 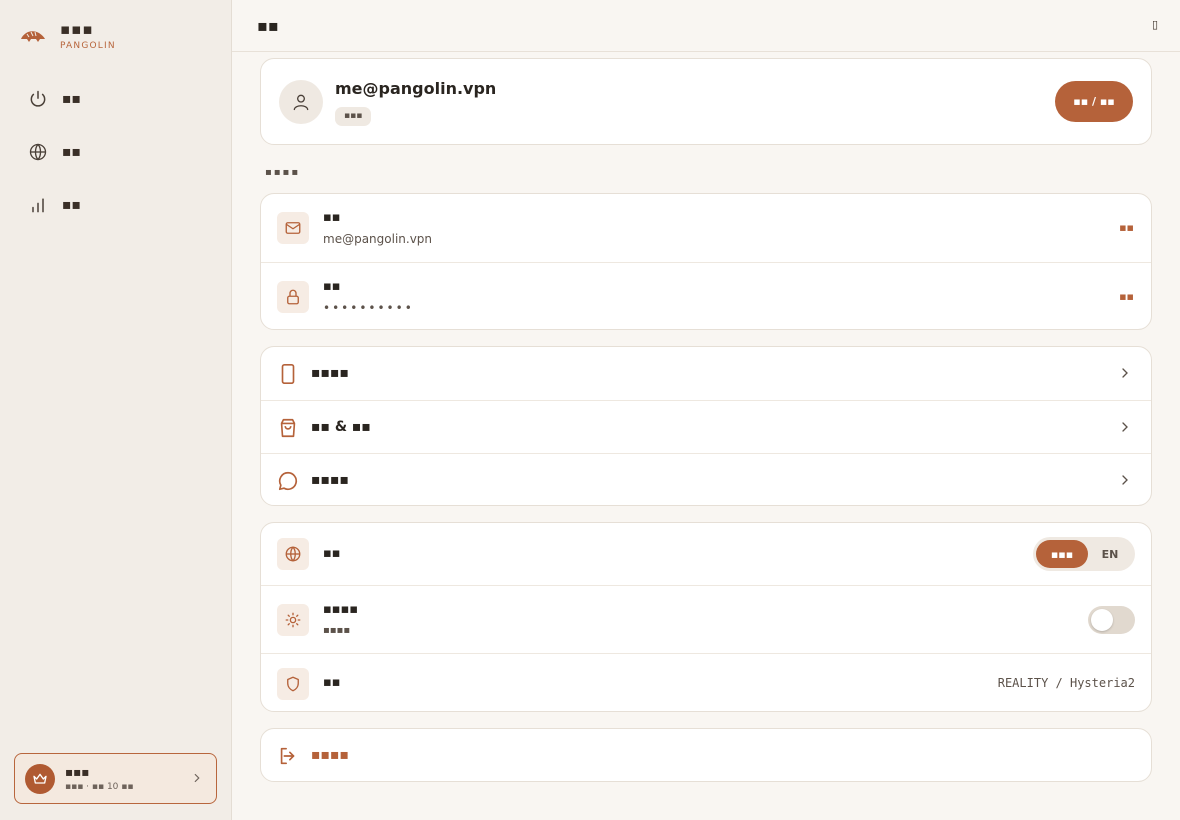 I want to click on menu-card: ▪▪▪▪ ▪▪ & ▪▪ ▪▪▪▪, so click(x=706, y=426).